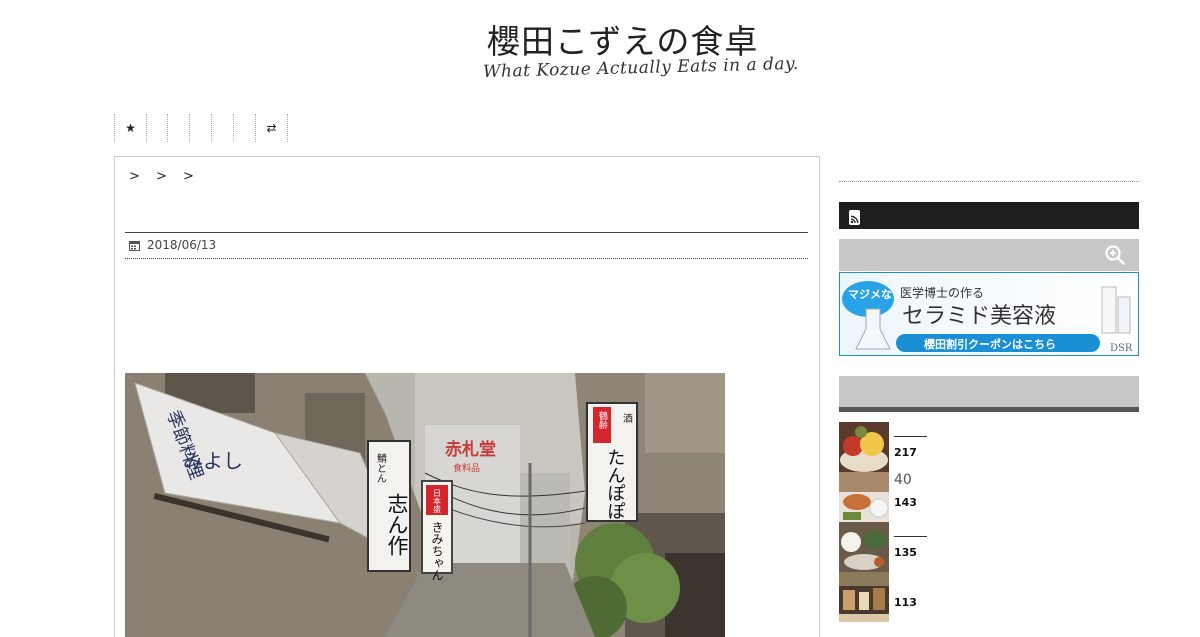 Image resolution: width=1200 pixels, height=637 pixels. I want to click on post-date: 2018/06/13, so click(182, 245).